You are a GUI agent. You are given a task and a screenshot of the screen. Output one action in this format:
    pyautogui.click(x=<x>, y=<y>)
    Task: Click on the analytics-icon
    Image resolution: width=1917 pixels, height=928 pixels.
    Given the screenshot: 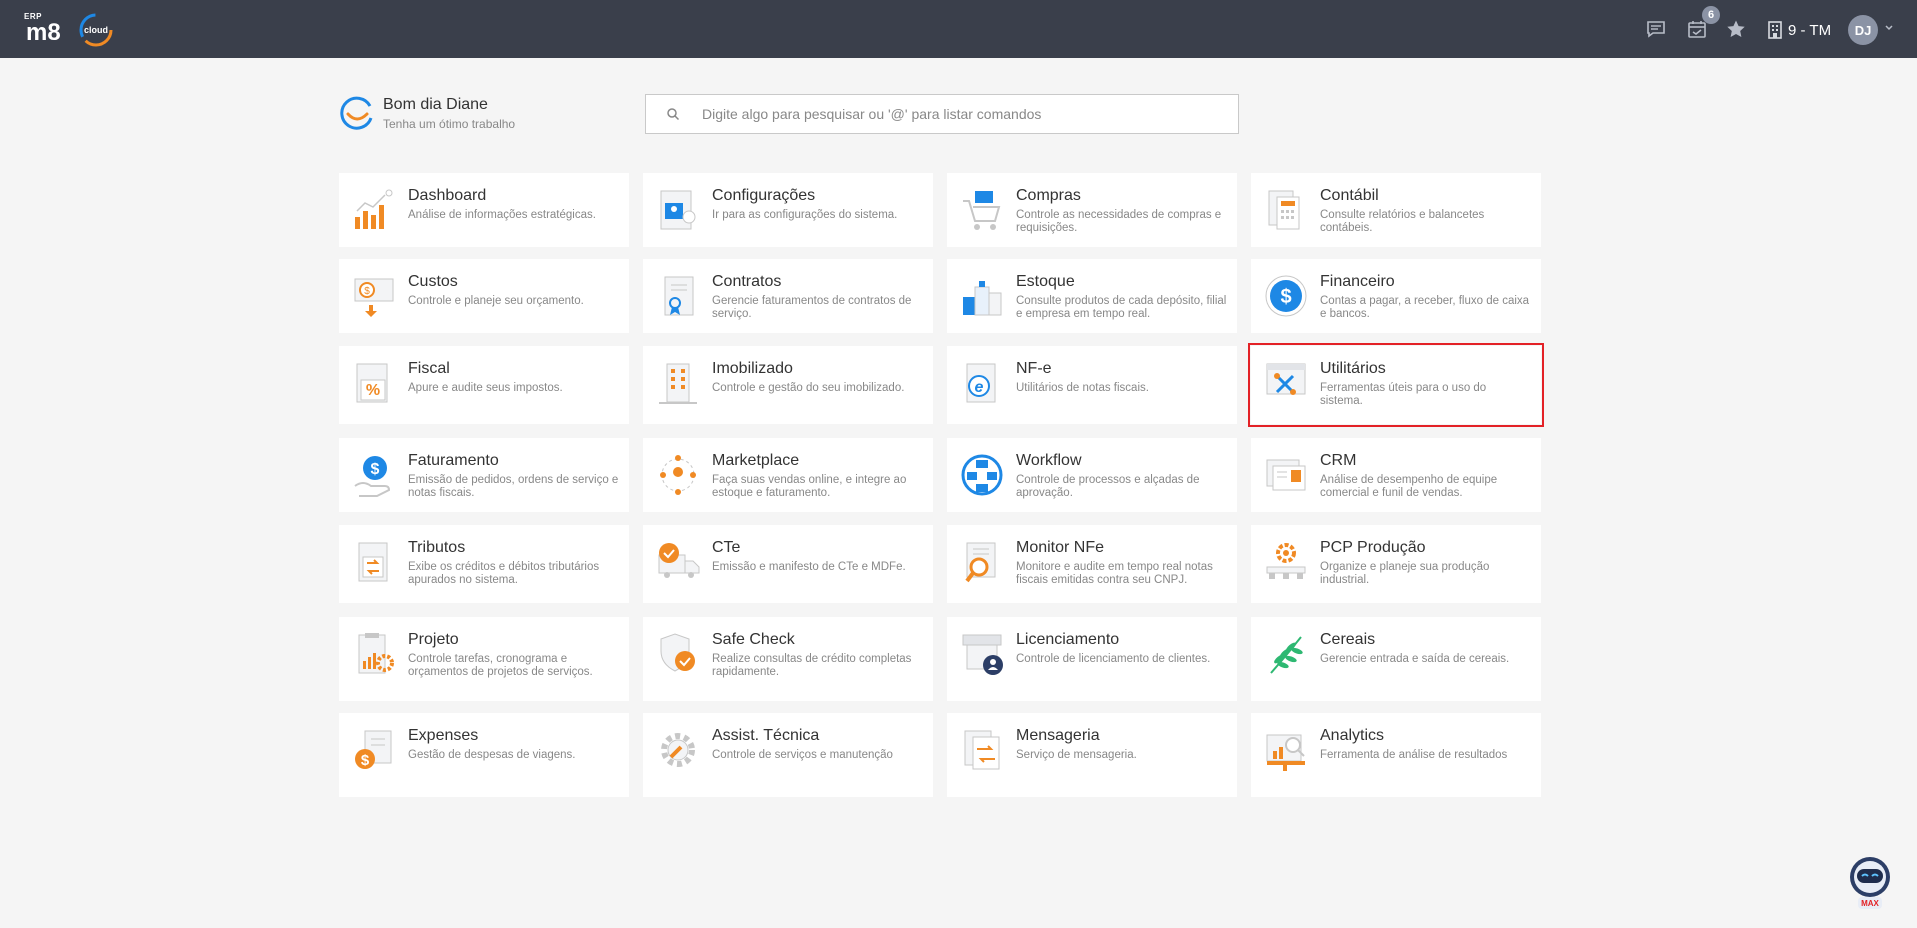 What is the action you would take?
    pyautogui.click(x=1286, y=750)
    